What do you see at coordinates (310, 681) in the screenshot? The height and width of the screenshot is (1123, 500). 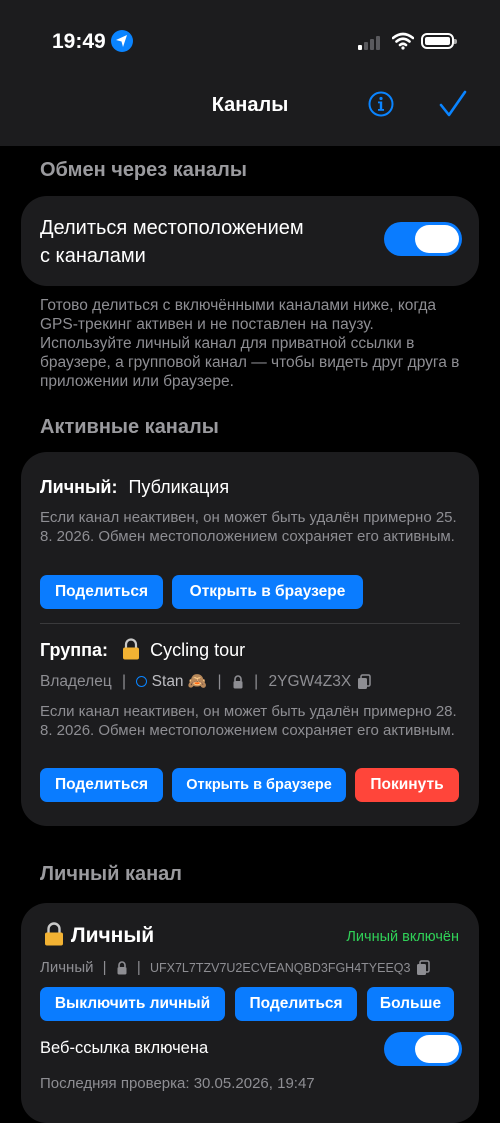 I see `group-code: 2YGW4Z3X` at bounding box center [310, 681].